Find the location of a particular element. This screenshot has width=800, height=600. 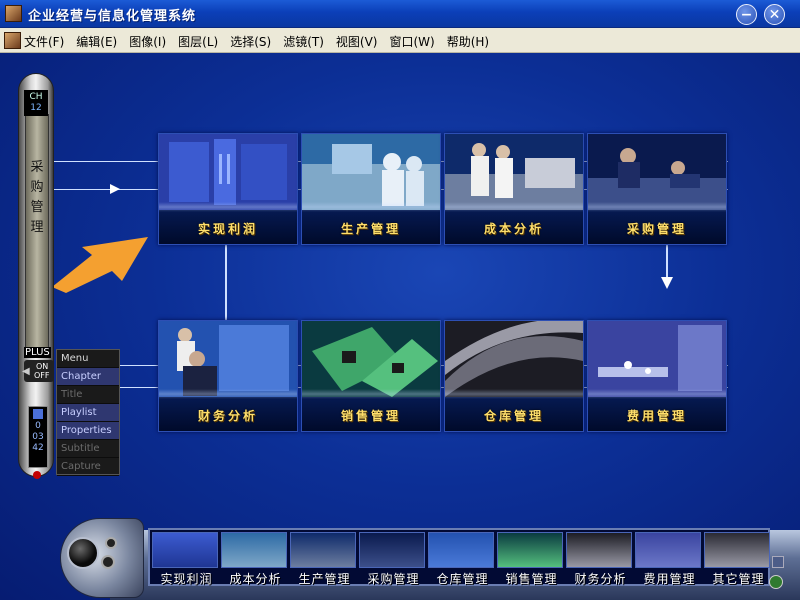

menu-filter: 滤镜(T) is located at coordinates (303, 41).